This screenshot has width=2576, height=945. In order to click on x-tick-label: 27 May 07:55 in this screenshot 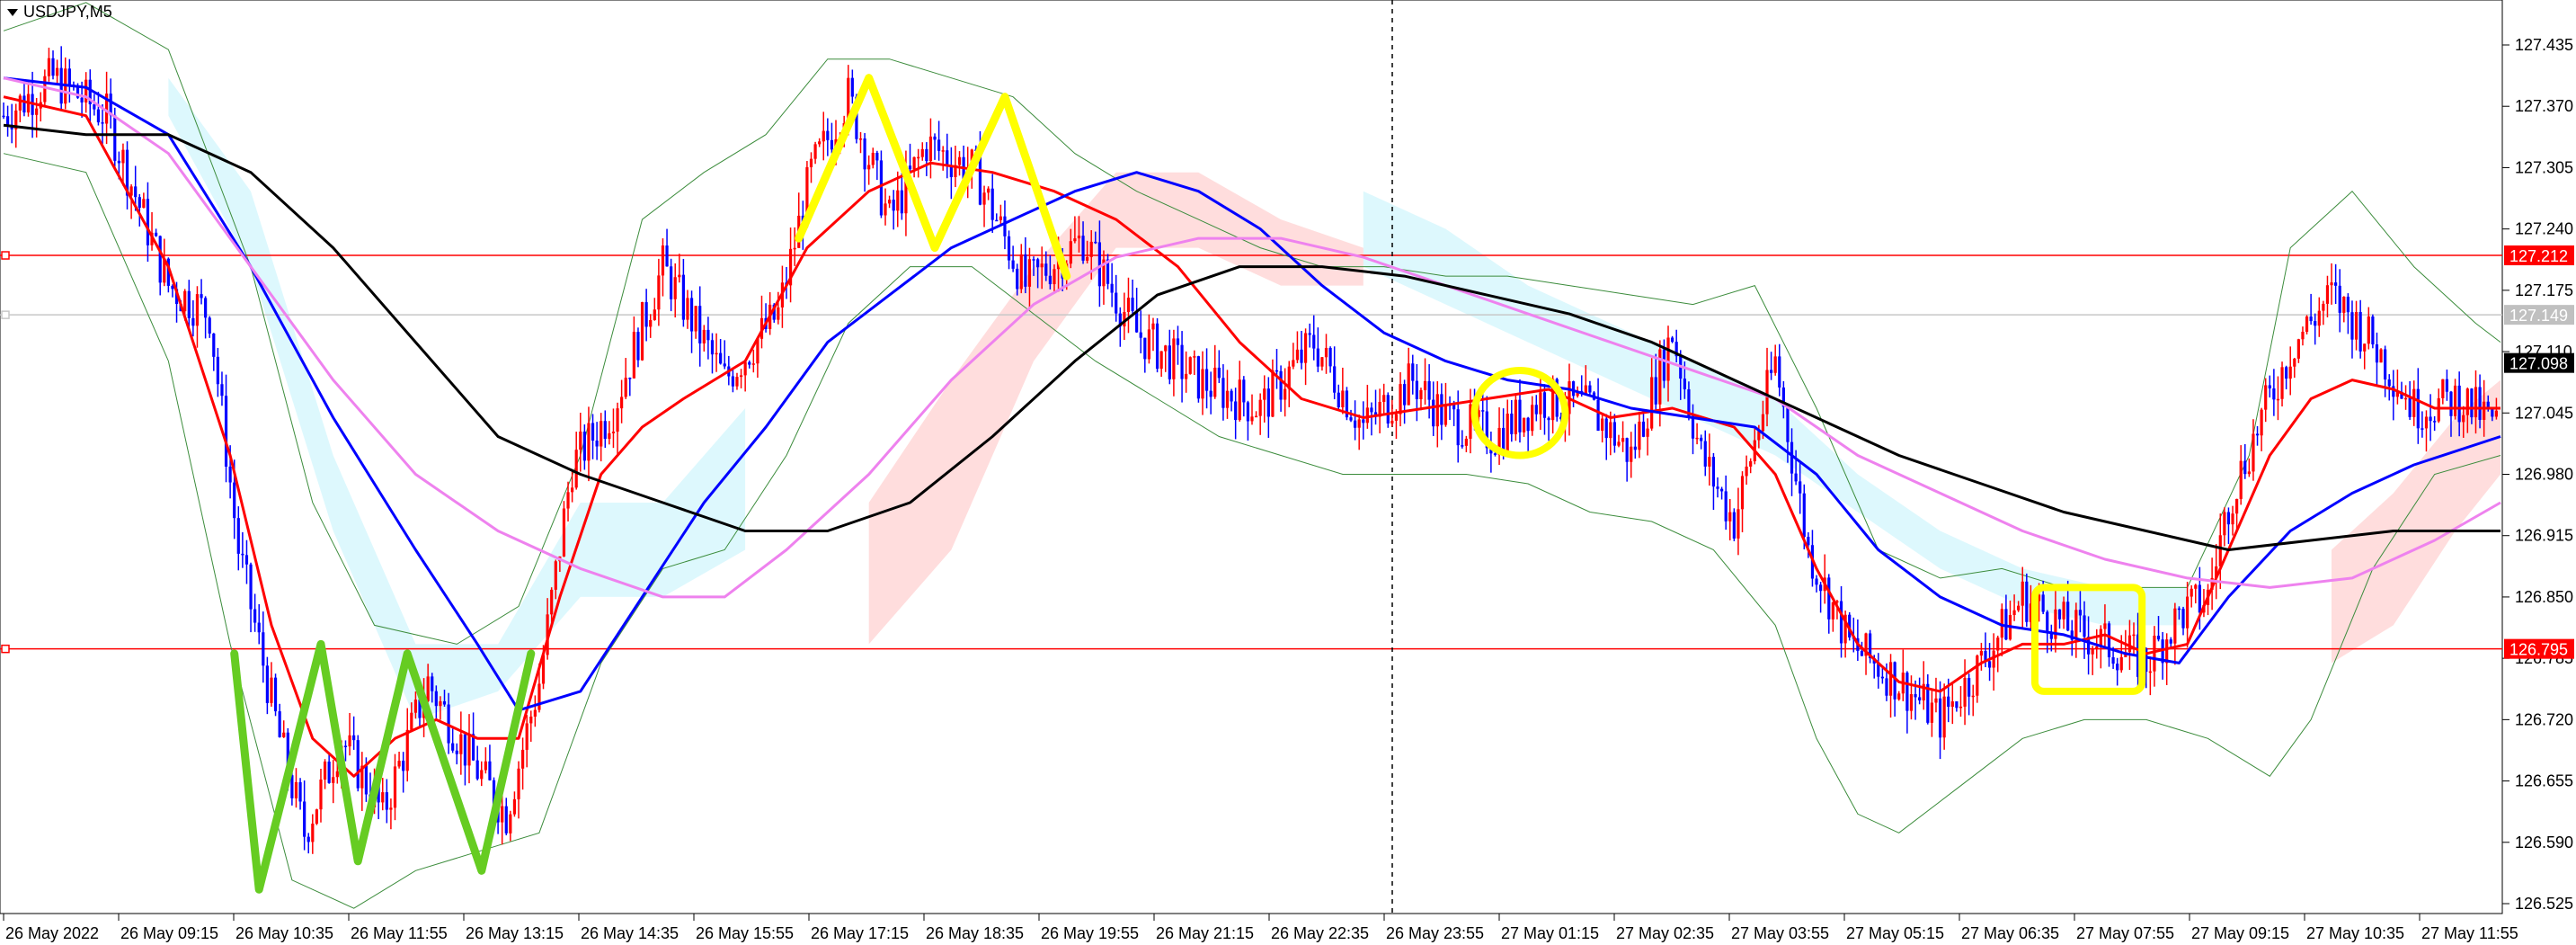, I will do `click(2125, 933)`.